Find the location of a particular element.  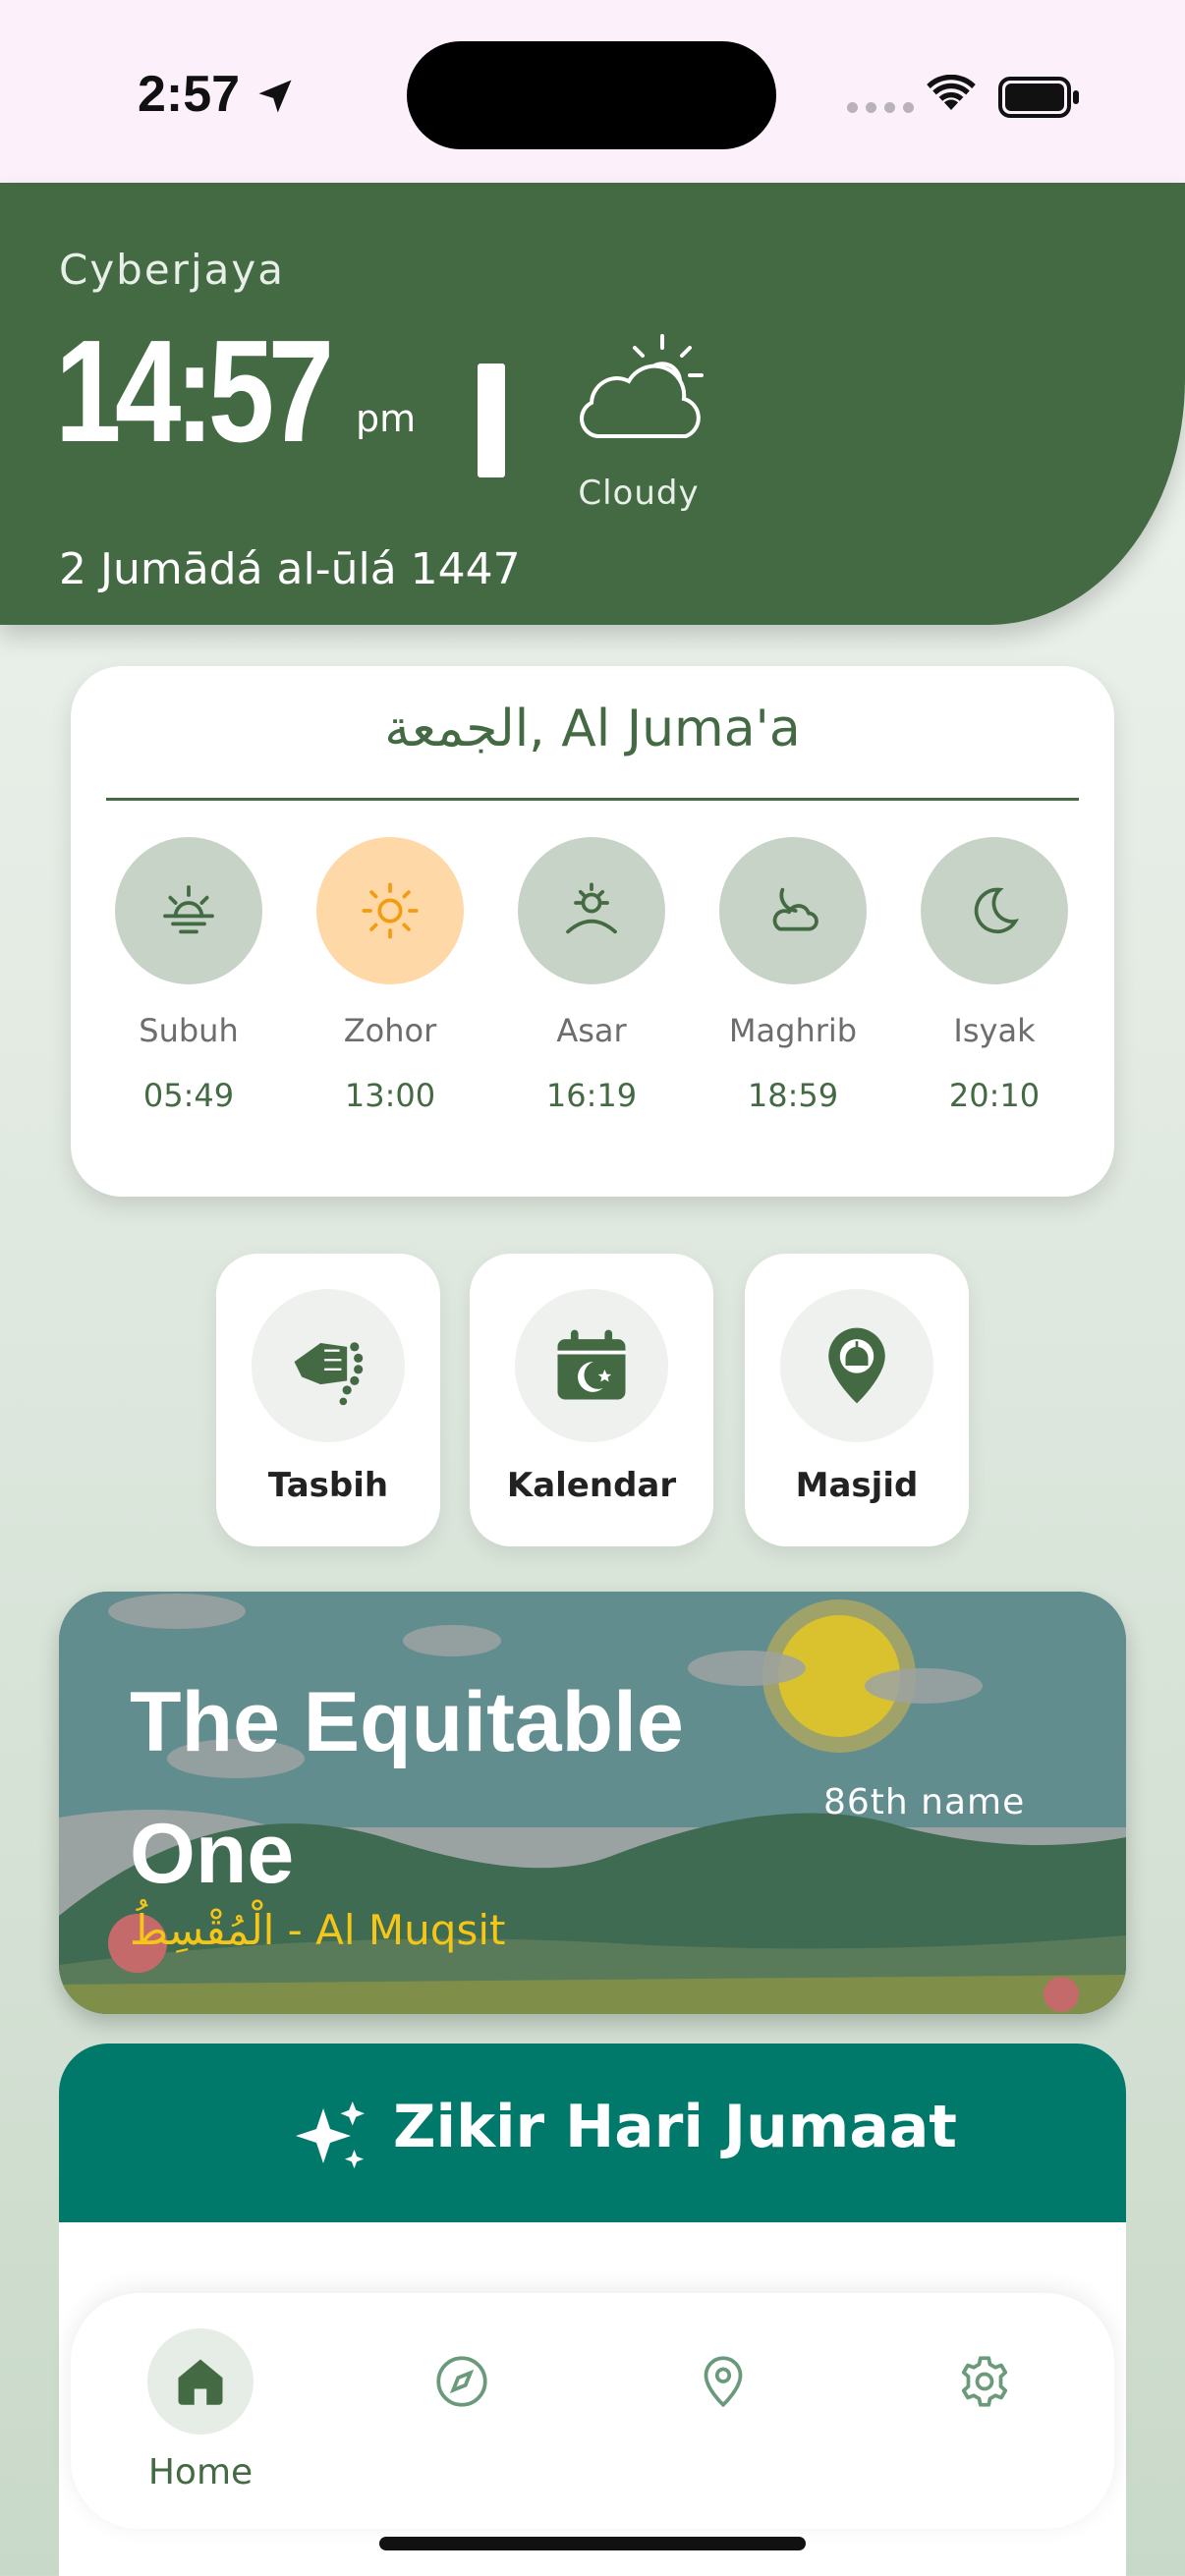

current-time: 14:57 is located at coordinates (195, 391).